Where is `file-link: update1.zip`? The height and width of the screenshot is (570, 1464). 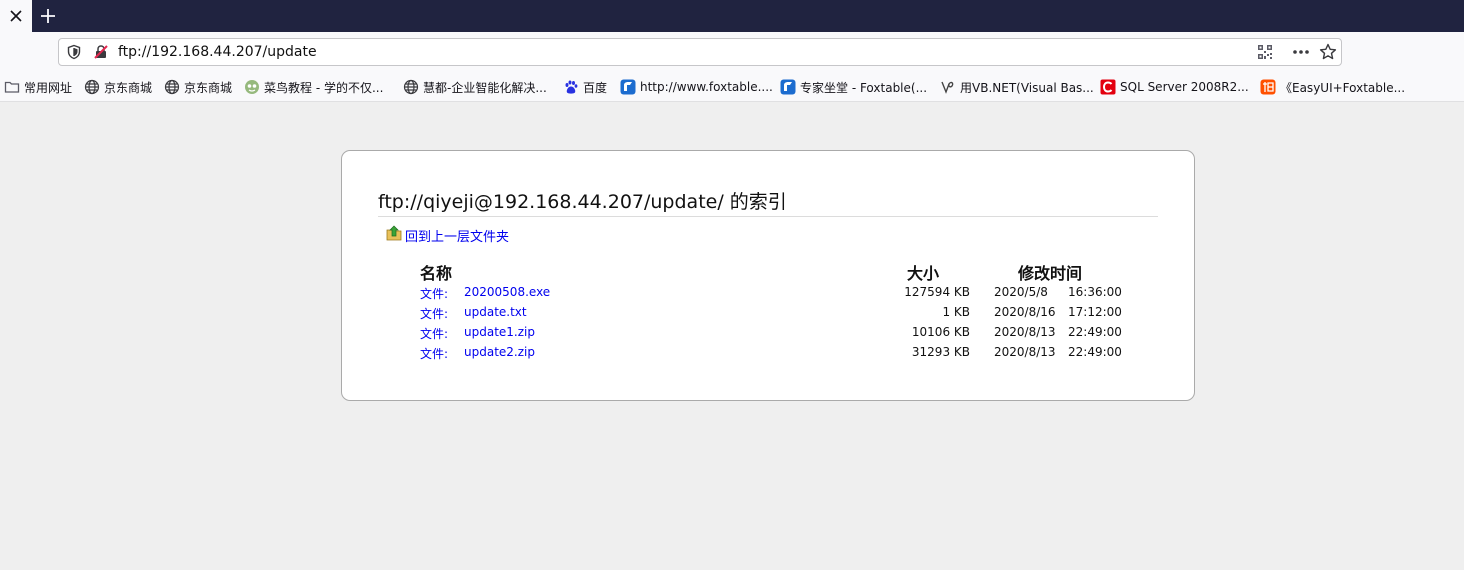
file-link: update1.zip is located at coordinates (499, 332).